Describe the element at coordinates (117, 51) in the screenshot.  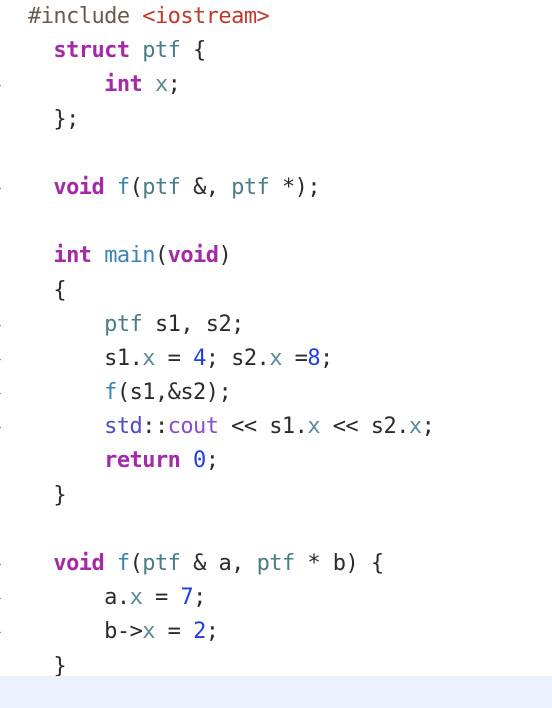
I see `code-line-text: struct ptf {` at that location.